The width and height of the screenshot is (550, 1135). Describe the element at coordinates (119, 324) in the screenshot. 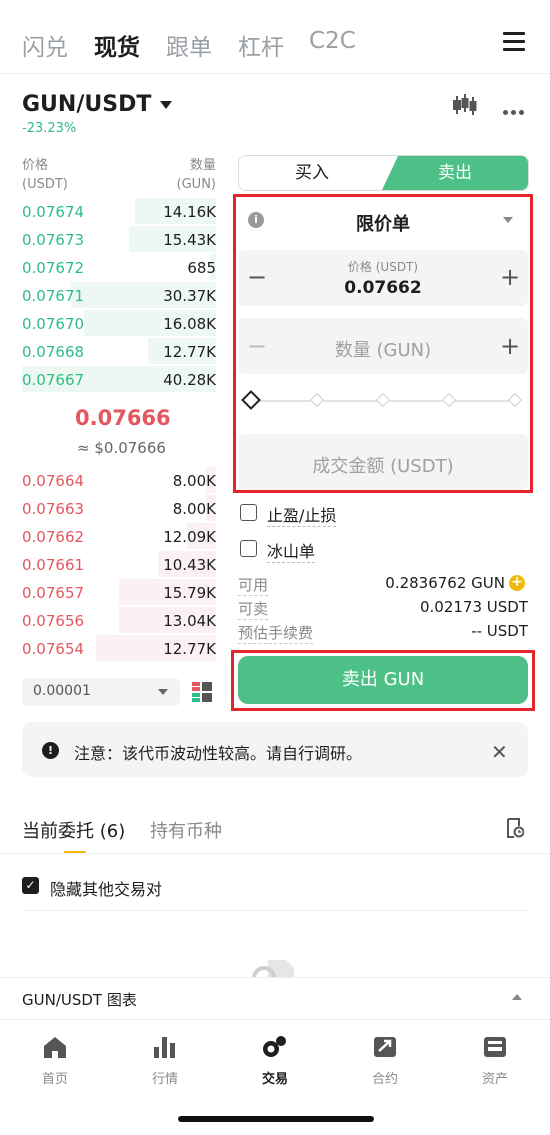

I see `orderbook-row: 0.07670 16.08K` at that location.